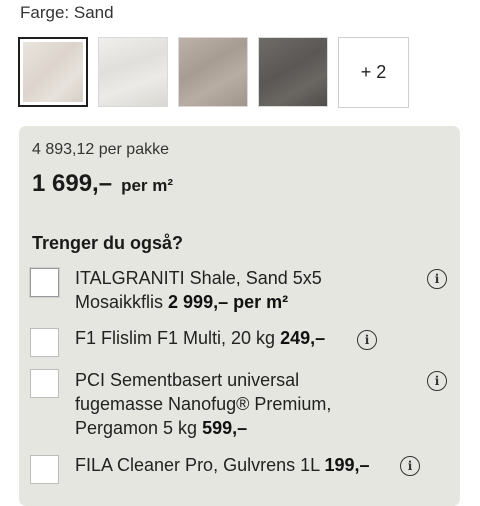  Describe the element at coordinates (228, 302) in the screenshot. I see `addon-price: 2 999,– per m²` at that location.